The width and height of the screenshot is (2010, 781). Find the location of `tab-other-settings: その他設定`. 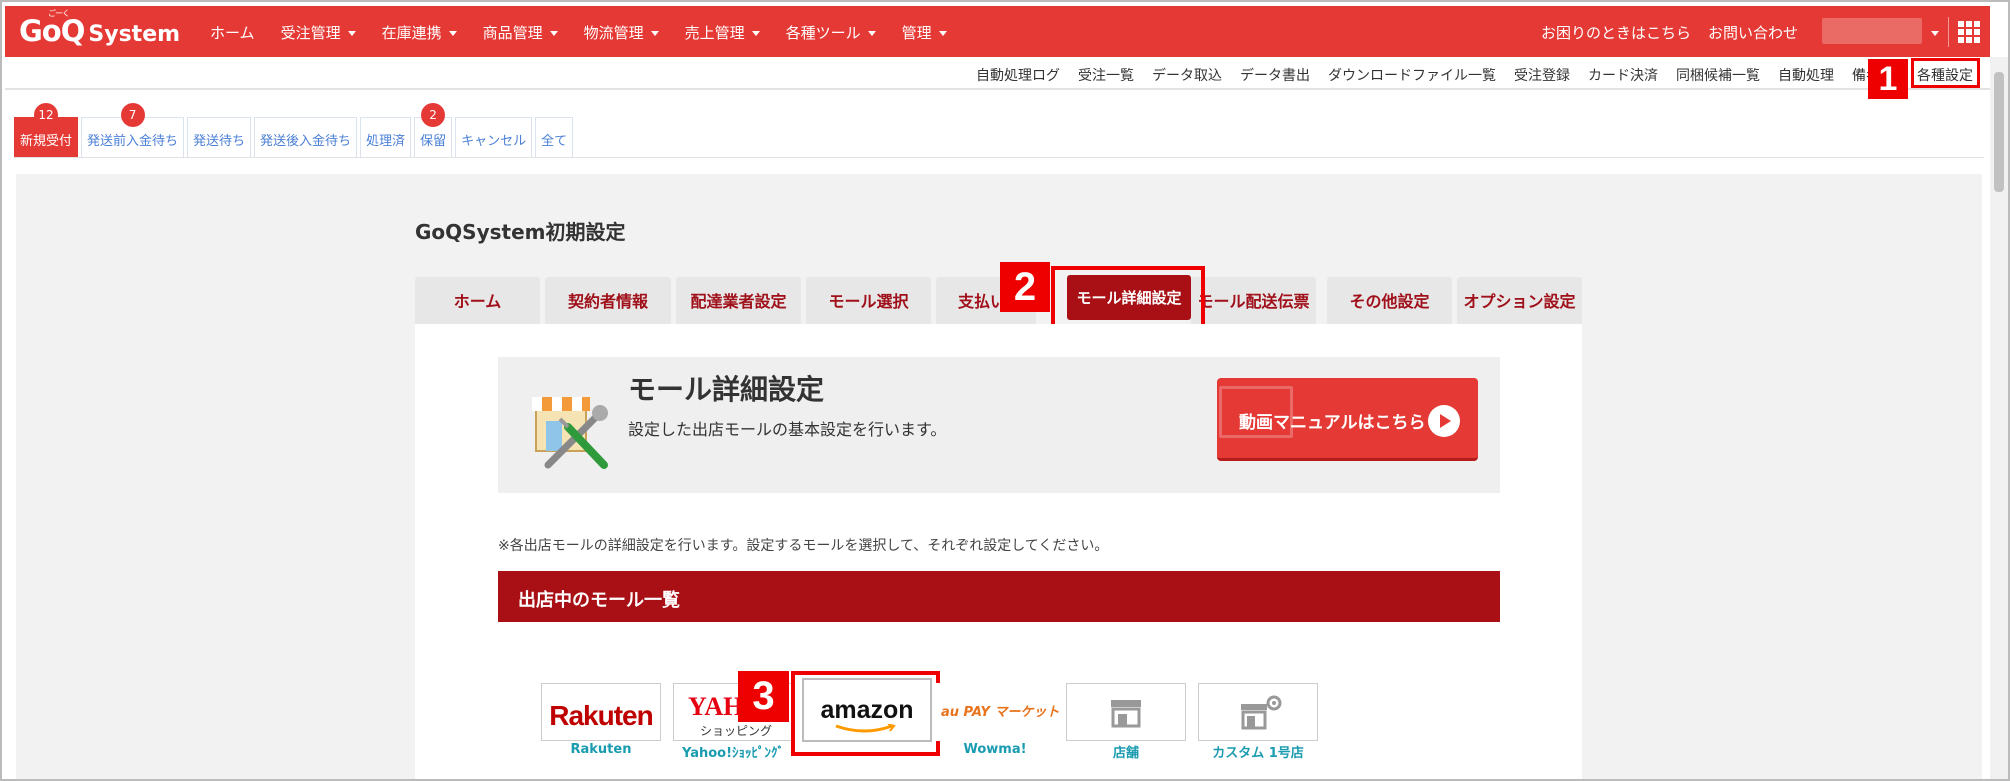

tab-other-settings: その他設定 is located at coordinates (1389, 300).